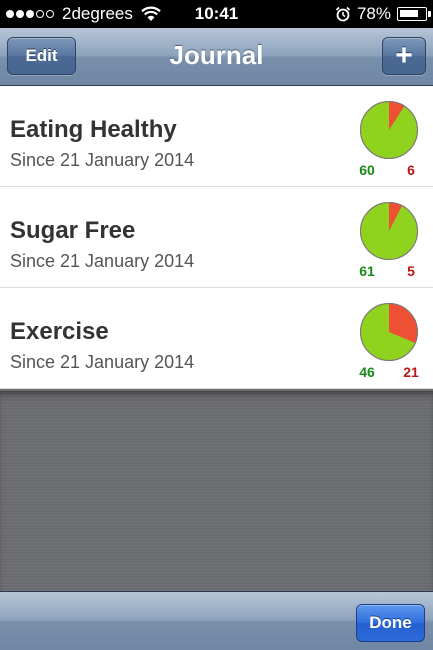  Describe the element at coordinates (411, 372) in the screenshot. I see `bad-days-count: 21` at that location.